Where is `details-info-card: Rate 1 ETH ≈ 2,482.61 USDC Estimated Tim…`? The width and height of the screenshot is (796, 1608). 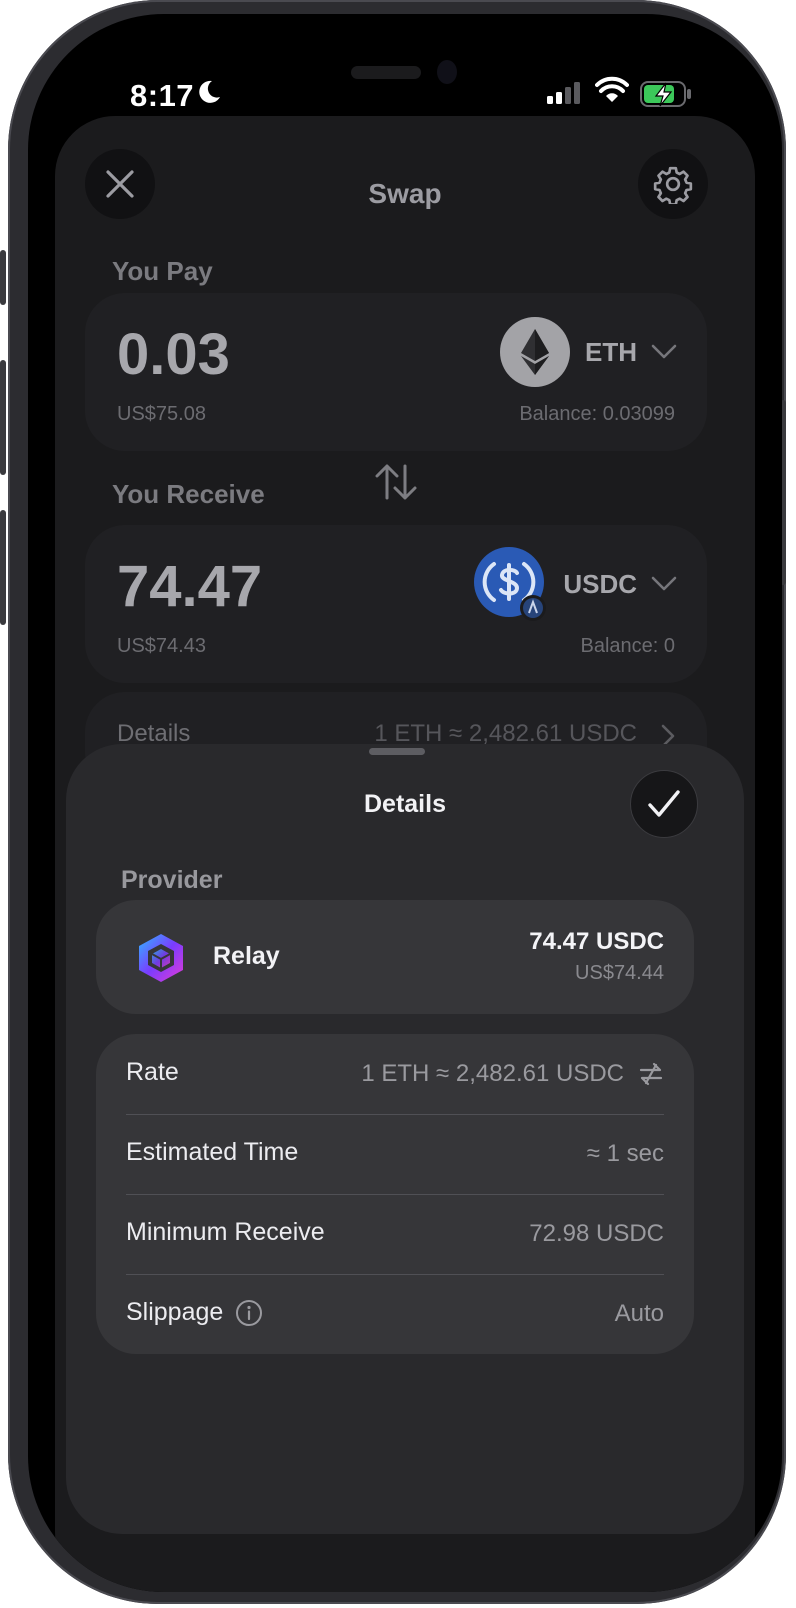 details-info-card: Rate 1 ETH ≈ 2,482.61 USDC Estimated Tim… is located at coordinates (395, 1194).